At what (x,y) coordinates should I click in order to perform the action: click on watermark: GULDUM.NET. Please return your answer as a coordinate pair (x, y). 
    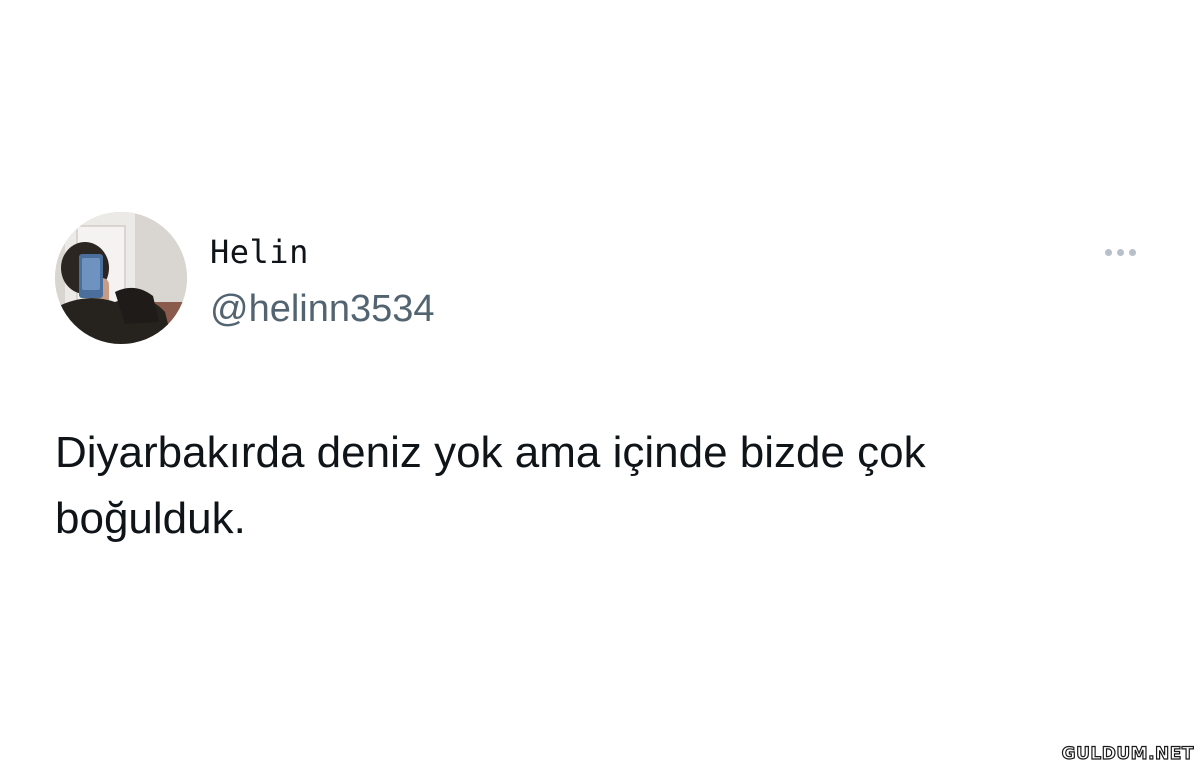
    Looking at the image, I should click on (1127, 753).